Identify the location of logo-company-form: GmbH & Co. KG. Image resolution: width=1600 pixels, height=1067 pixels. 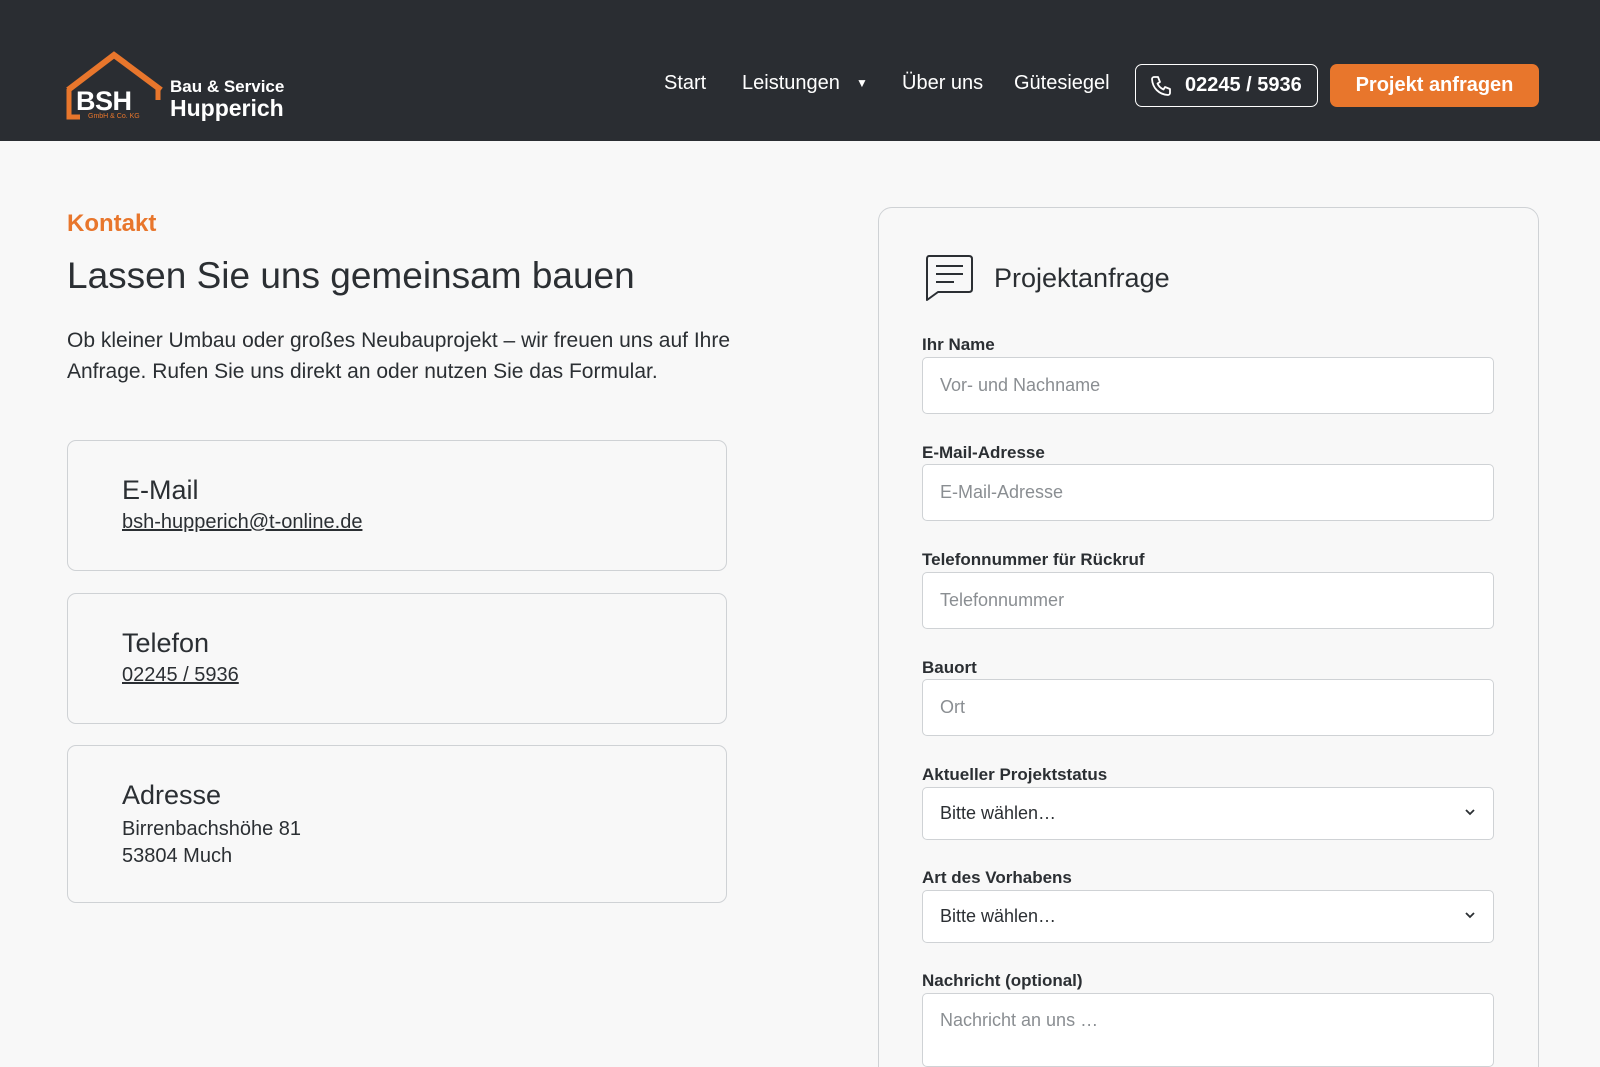
(114, 116).